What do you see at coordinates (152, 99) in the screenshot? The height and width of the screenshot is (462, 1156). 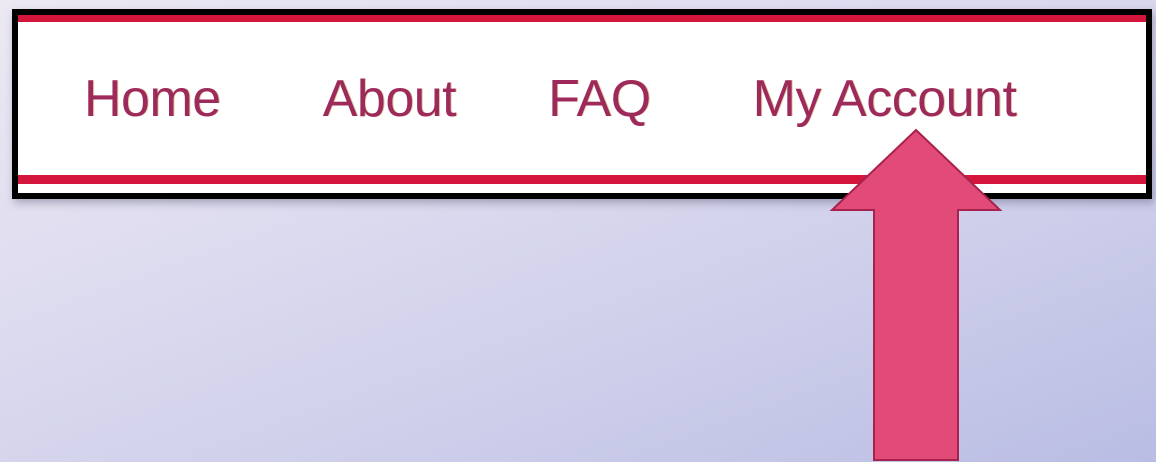 I see `nav-link-home: Home` at bounding box center [152, 99].